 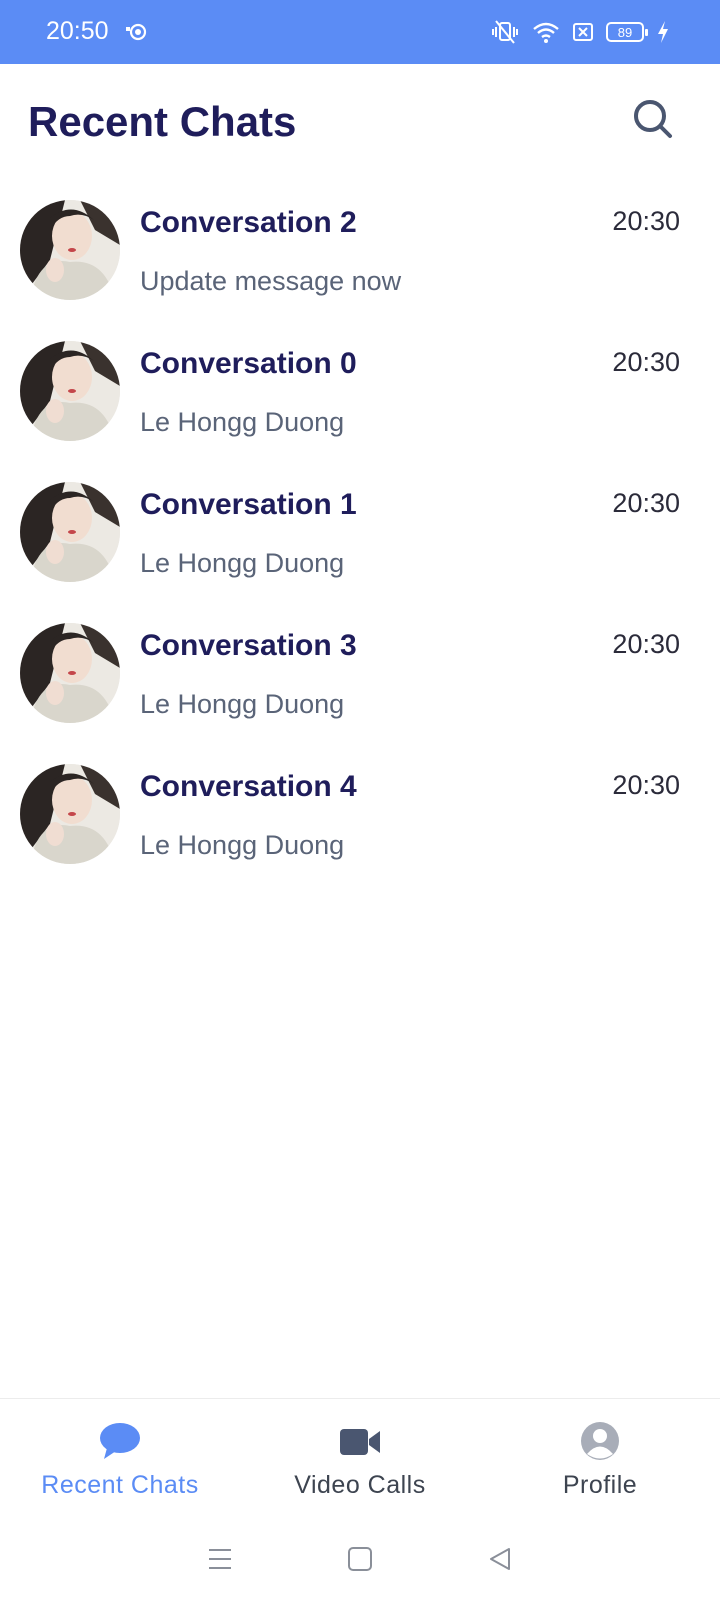 I want to click on home-button, so click(x=360, y=1559).